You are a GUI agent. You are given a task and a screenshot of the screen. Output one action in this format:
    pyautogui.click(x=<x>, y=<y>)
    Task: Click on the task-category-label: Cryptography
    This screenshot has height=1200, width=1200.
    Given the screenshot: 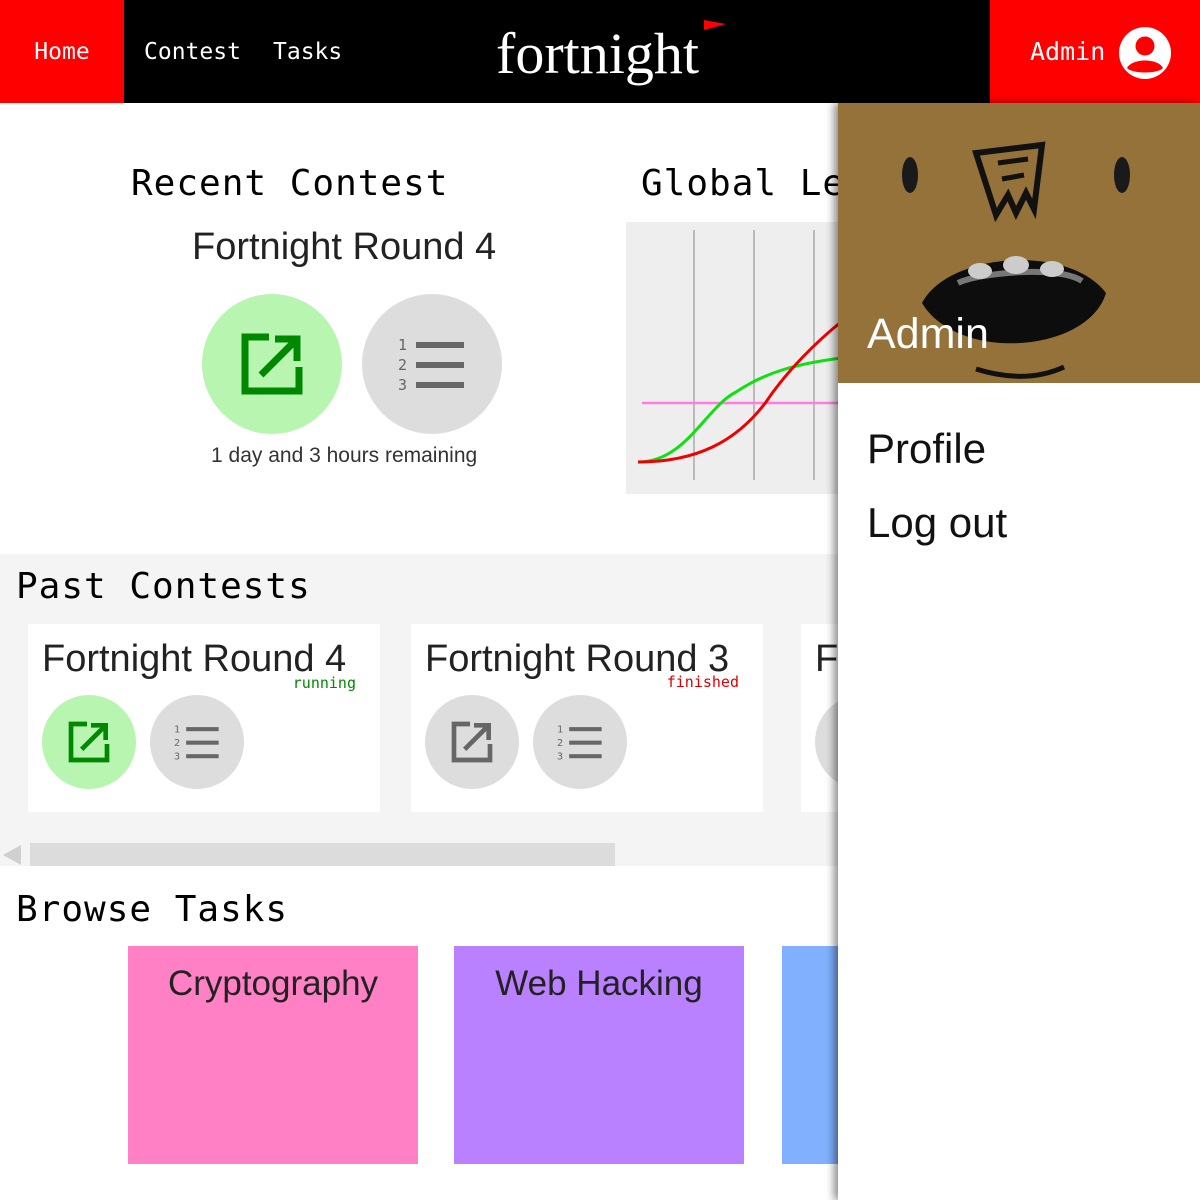 What is the action you would take?
    pyautogui.click(x=273, y=983)
    